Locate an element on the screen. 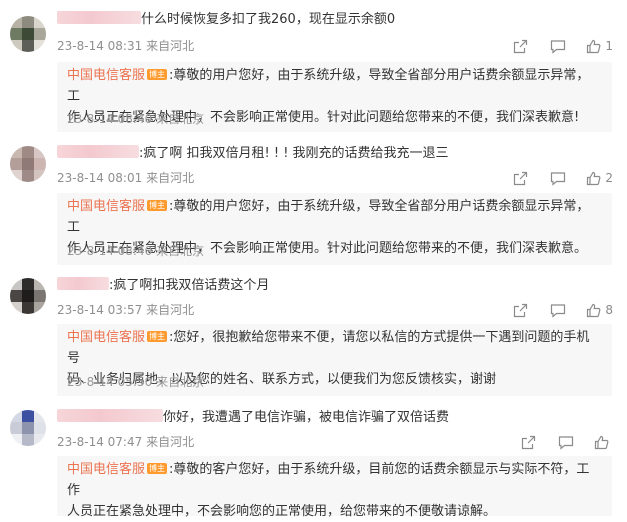 The width and height of the screenshot is (627, 522). comment-actions is located at coordinates (567, 442).